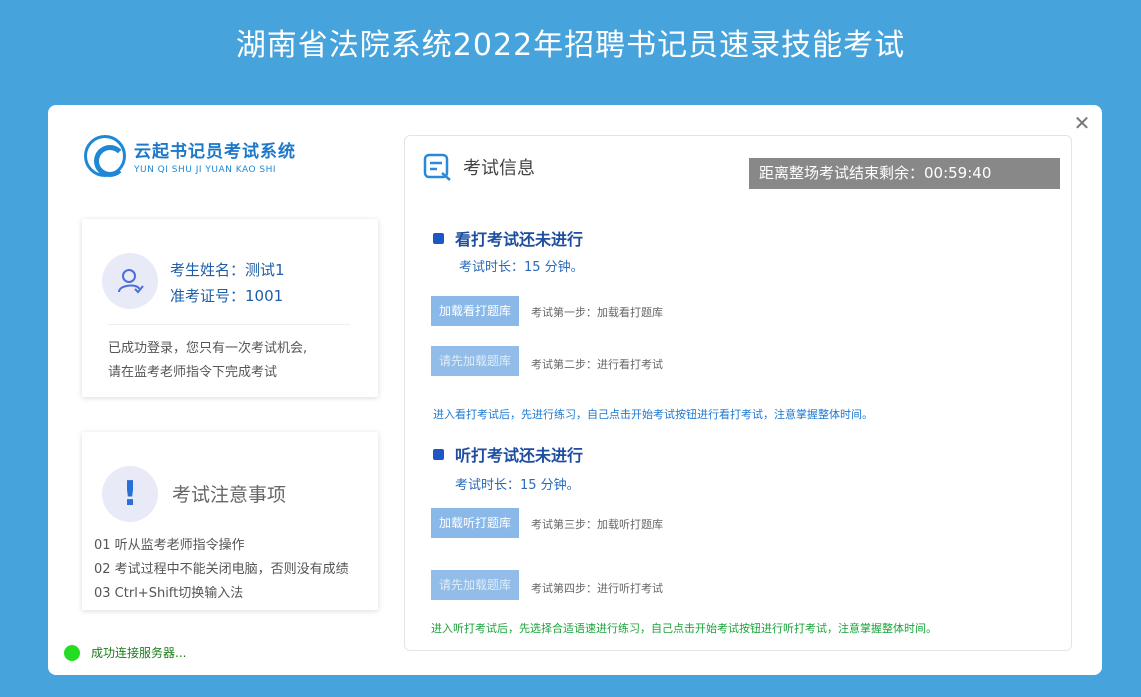 The image size is (1141, 697). What do you see at coordinates (215, 152) in the screenshot?
I see `logo-name-cn: 云起书记员考试系统` at bounding box center [215, 152].